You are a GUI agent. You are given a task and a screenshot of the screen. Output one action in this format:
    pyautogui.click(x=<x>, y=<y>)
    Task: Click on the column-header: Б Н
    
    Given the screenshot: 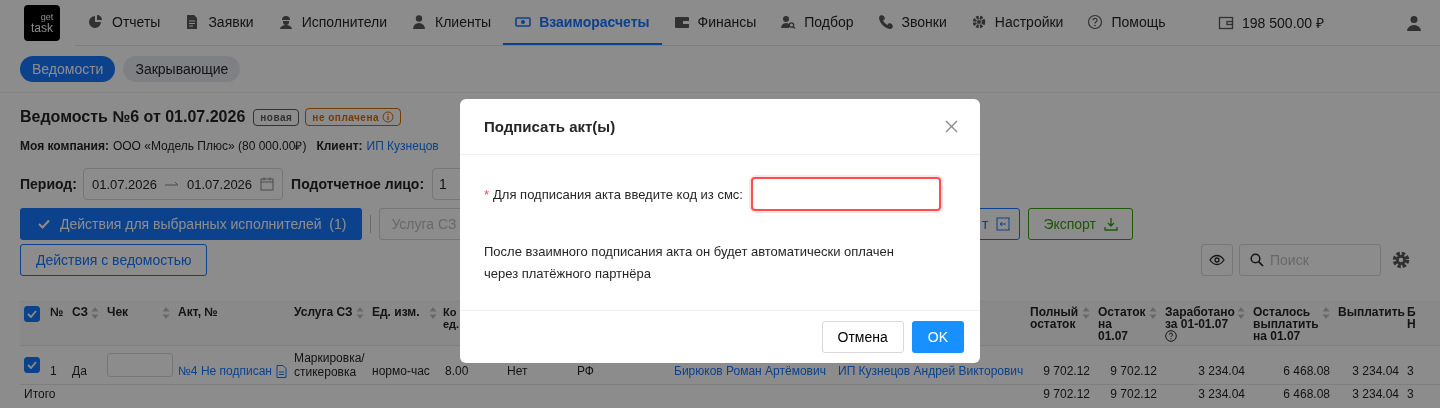 What is the action you would take?
    pyautogui.click(x=1411, y=318)
    